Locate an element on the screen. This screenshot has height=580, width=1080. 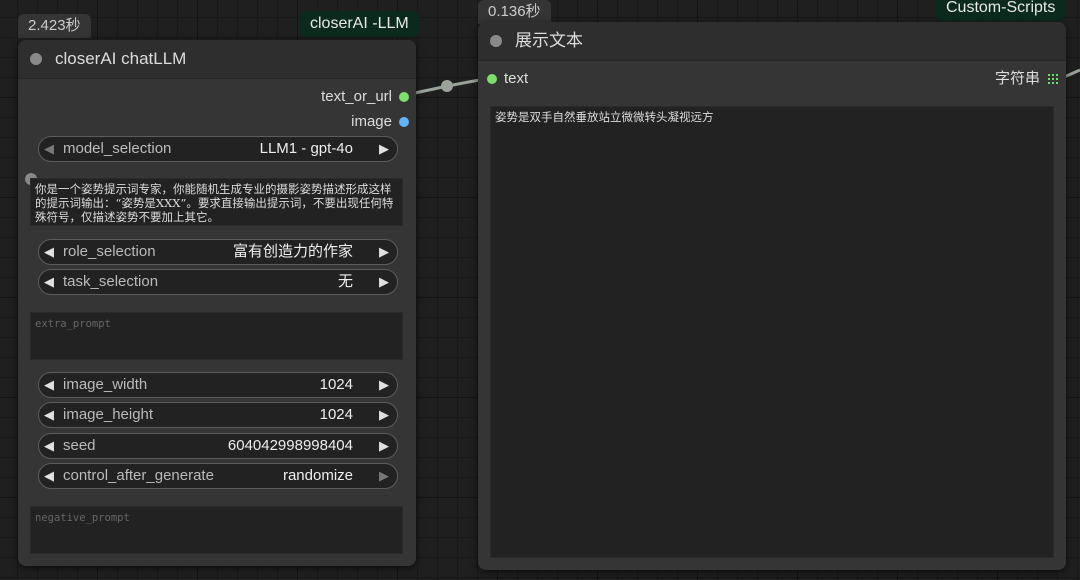
widget-label: image_height is located at coordinates (108, 414).